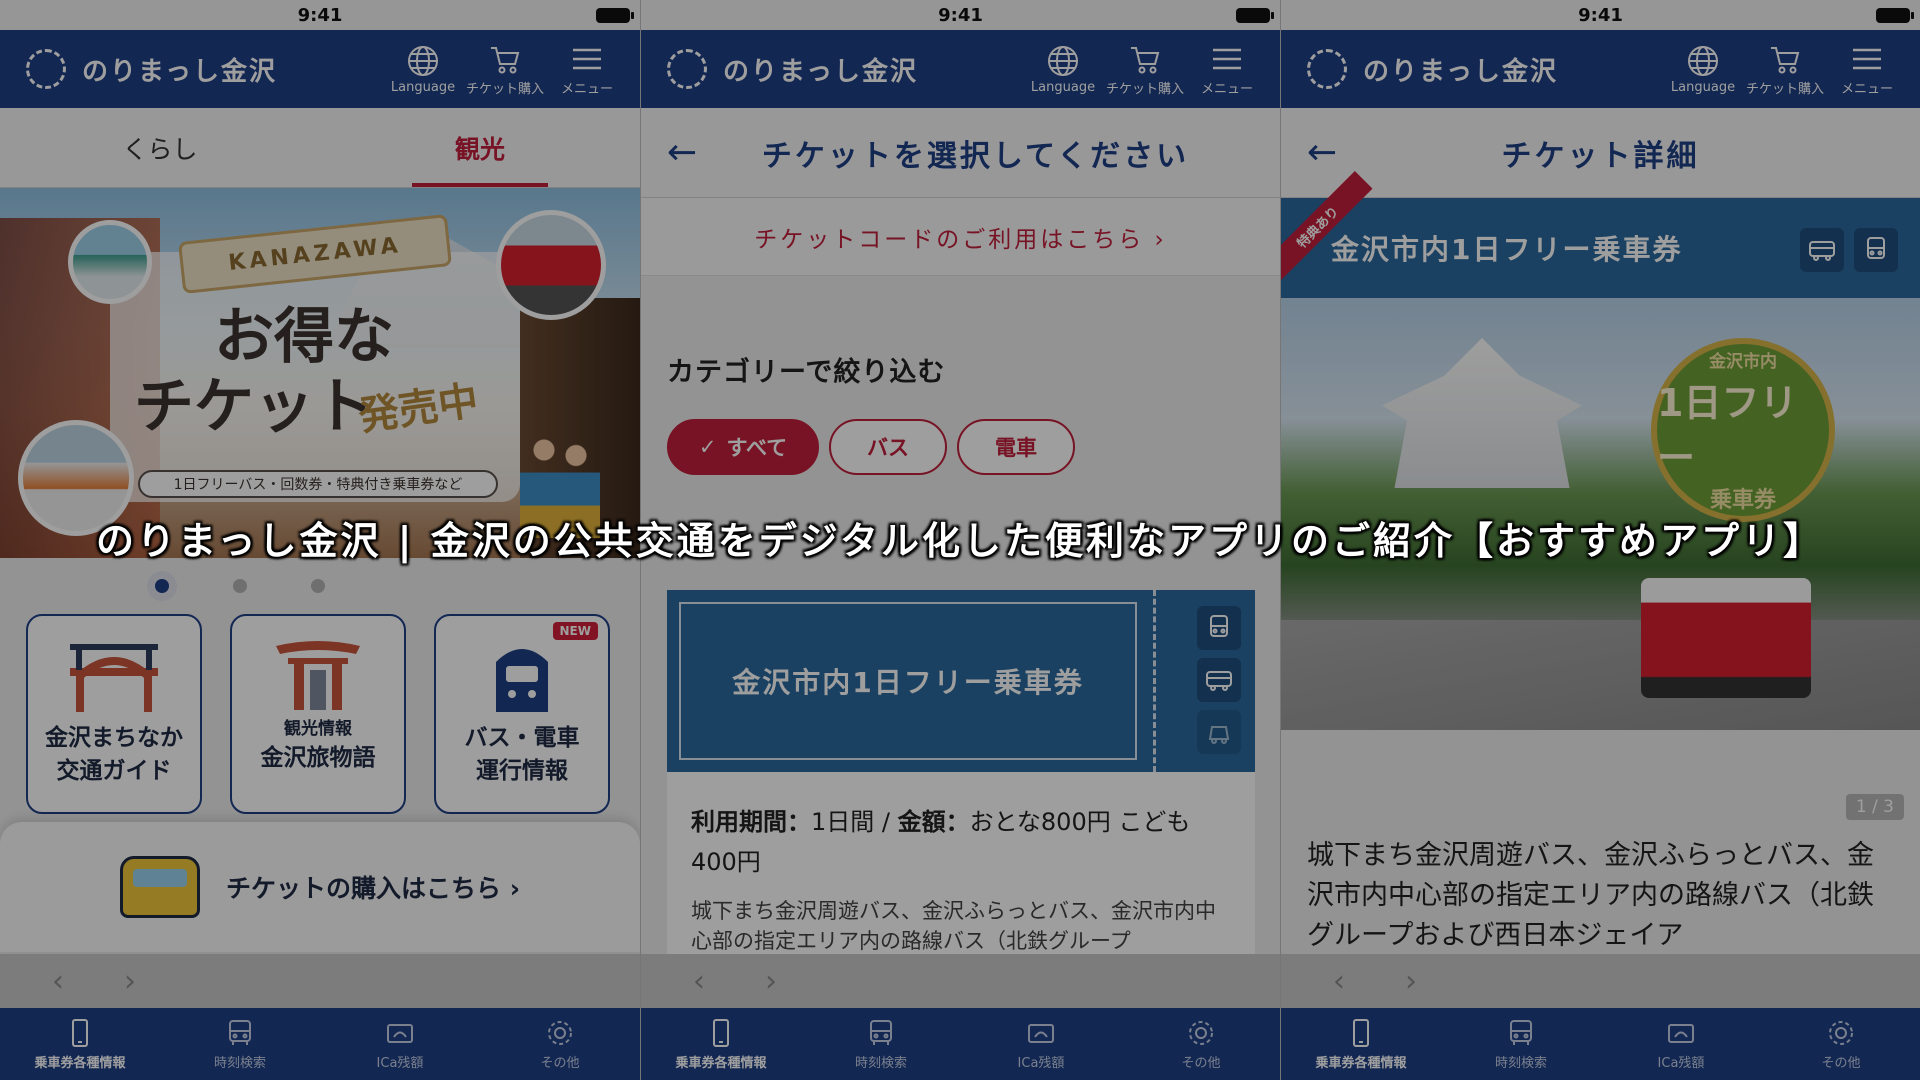 The image size is (1920, 1080). I want to click on cart-icon, so click(1785, 59).